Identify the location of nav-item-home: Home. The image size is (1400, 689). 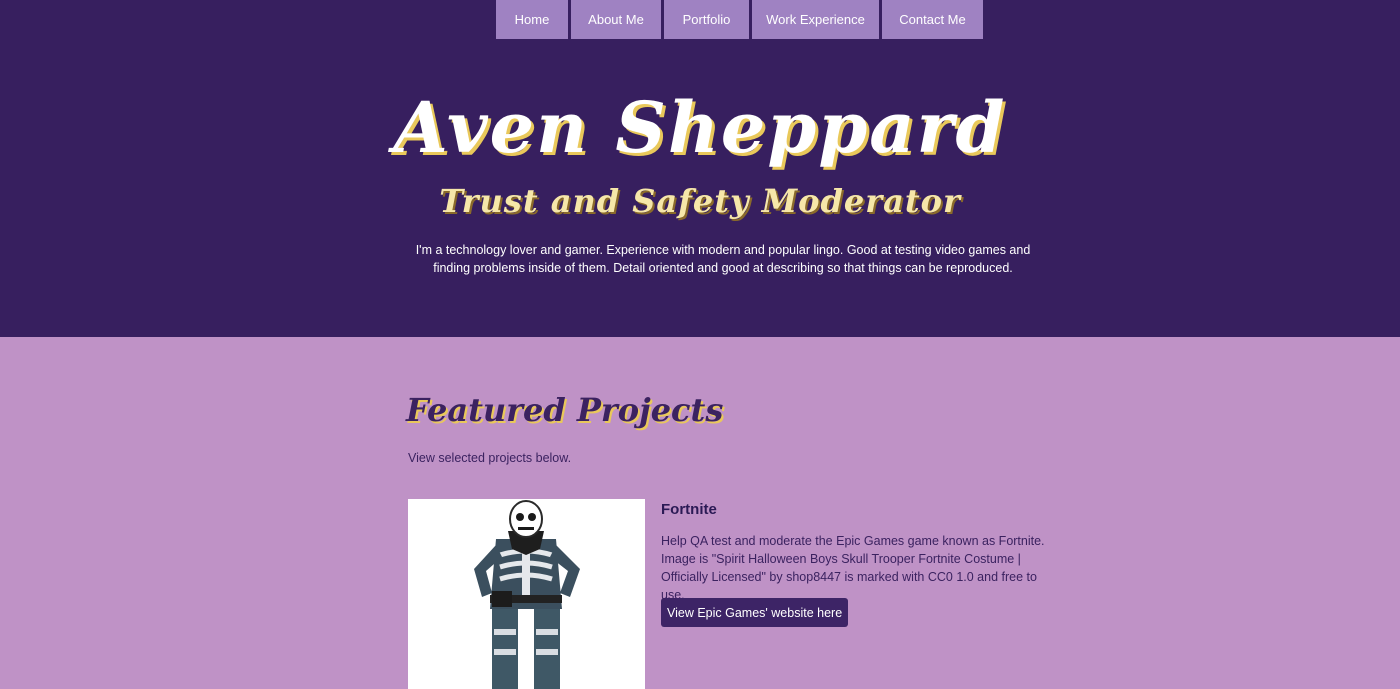
(532, 19).